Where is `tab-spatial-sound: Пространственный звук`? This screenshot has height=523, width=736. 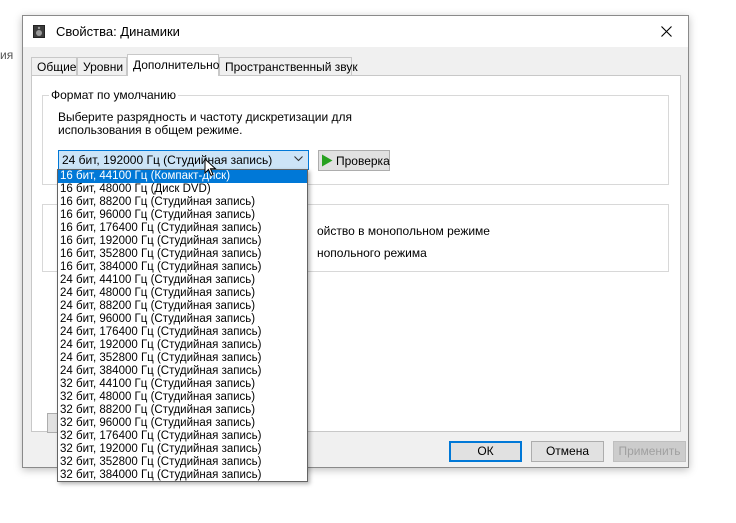
tab-spatial-sound: Пространственный звук is located at coordinates (288, 66).